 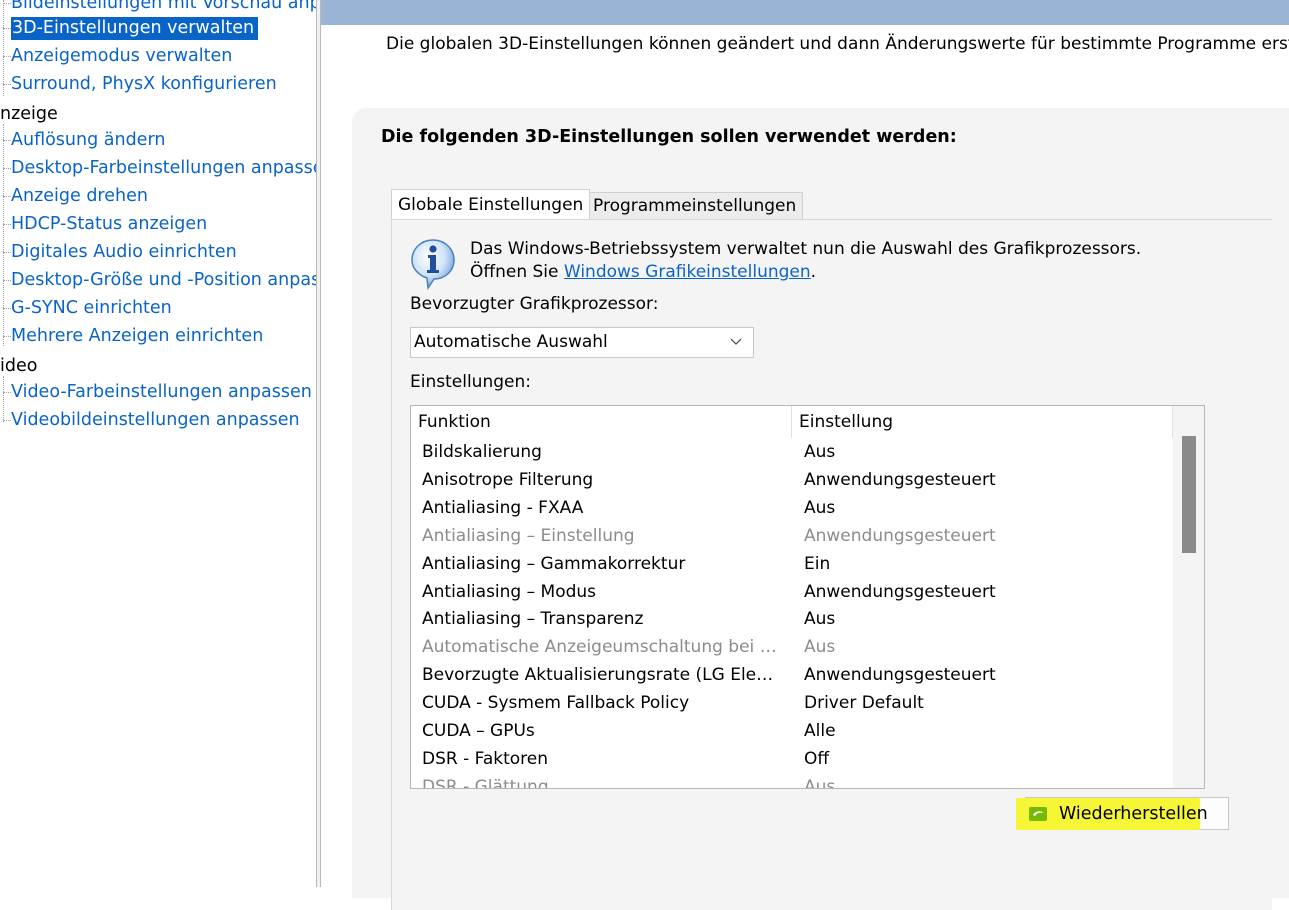 I want to click on table-row: Antialiasing – Transparenz Aus, so click(x=792, y=619).